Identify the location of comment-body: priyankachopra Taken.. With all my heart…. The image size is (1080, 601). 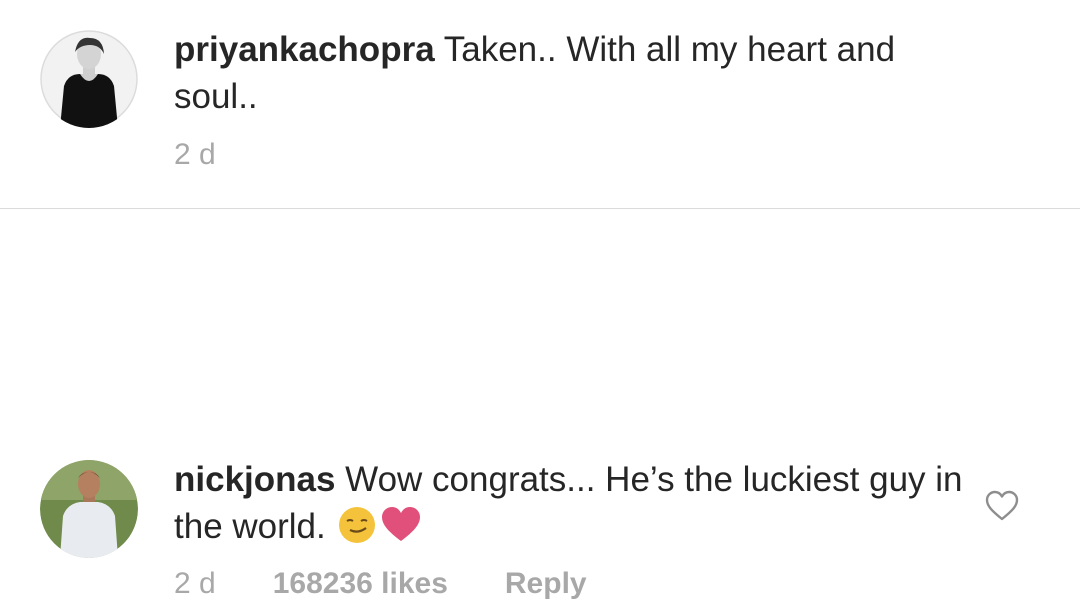
(569, 73).